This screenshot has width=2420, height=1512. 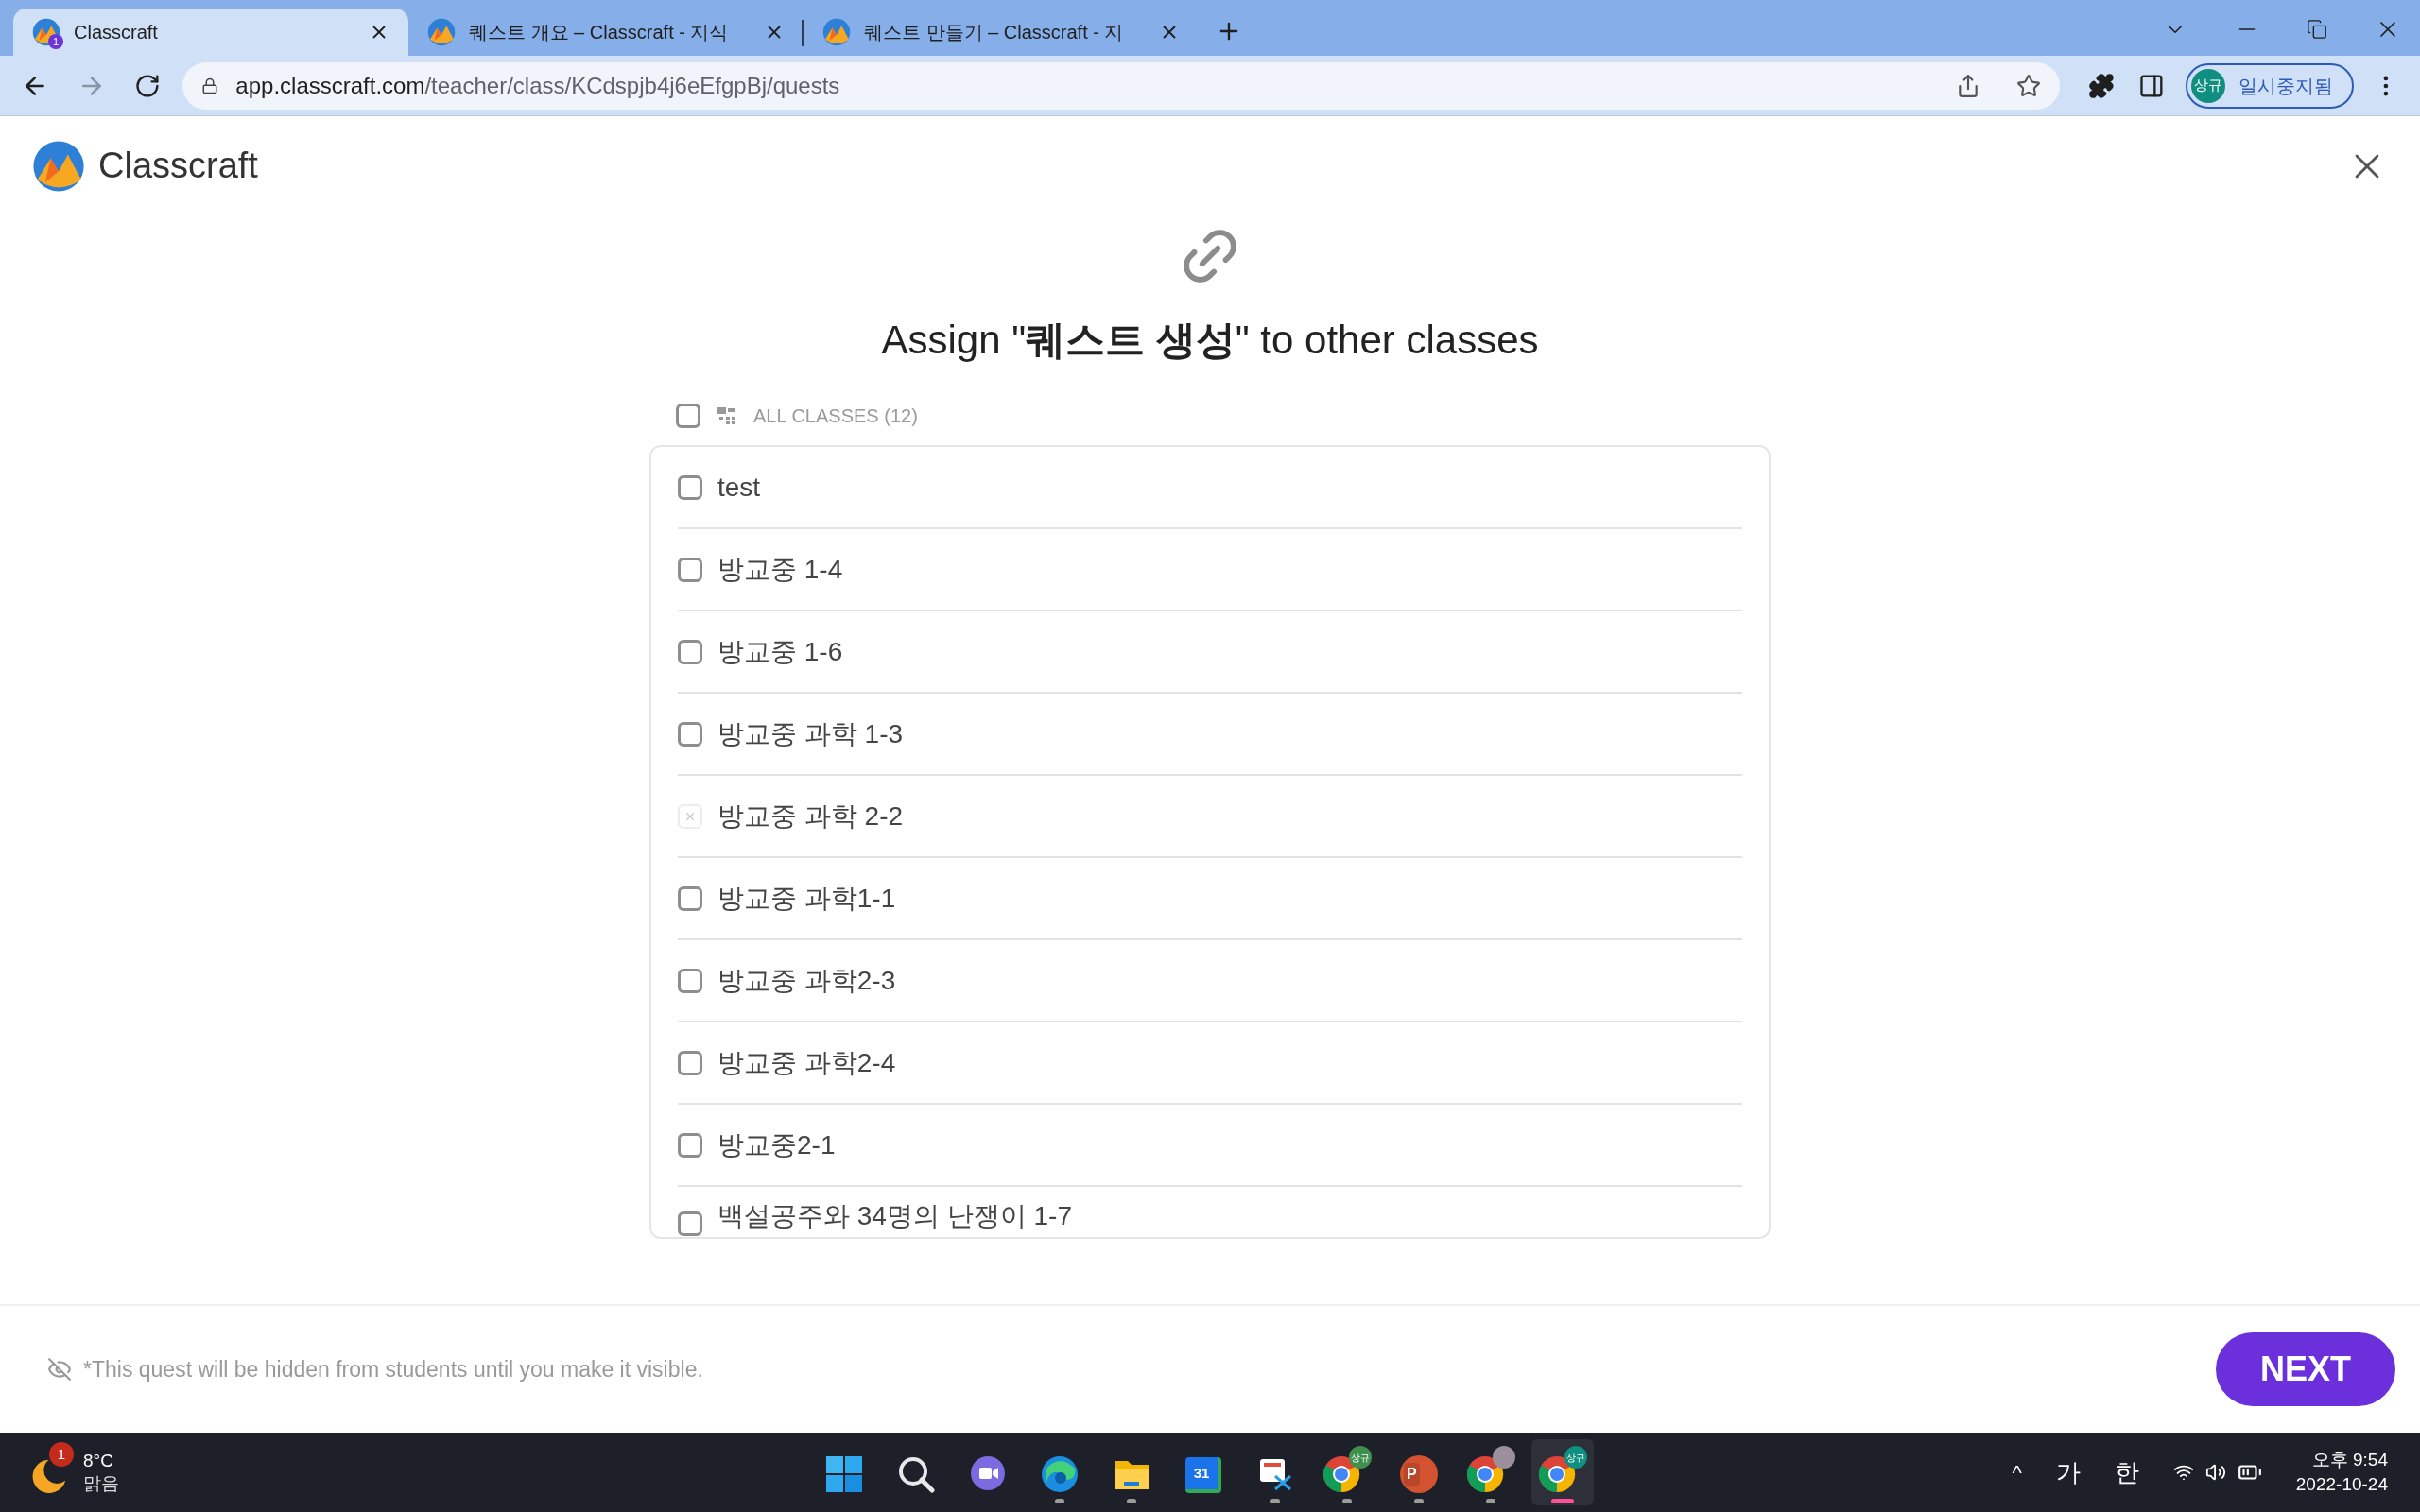 What do you see at coordinates (2068, 1472) in the screenshot?
I see `input-method: 가` at bounding box center [2068, 1472].